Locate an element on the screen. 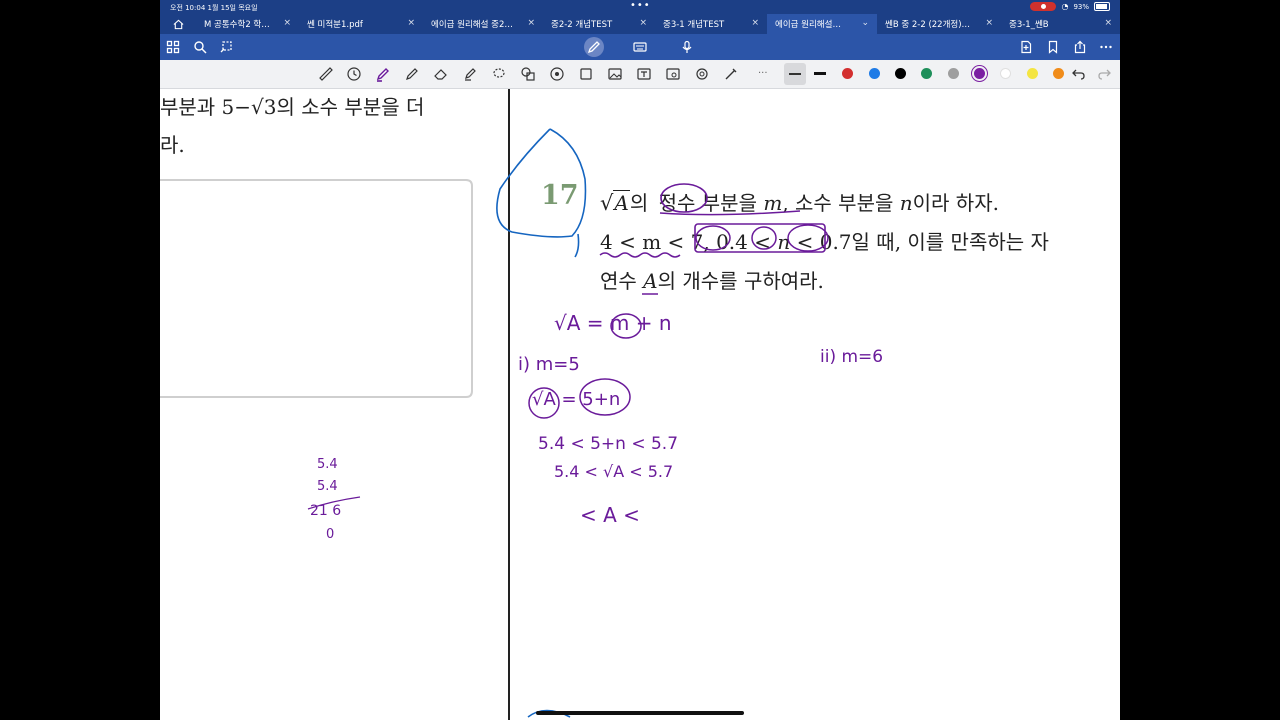 The image size is (1280, 720). keyboard-button is located at coordinates (640, 47).